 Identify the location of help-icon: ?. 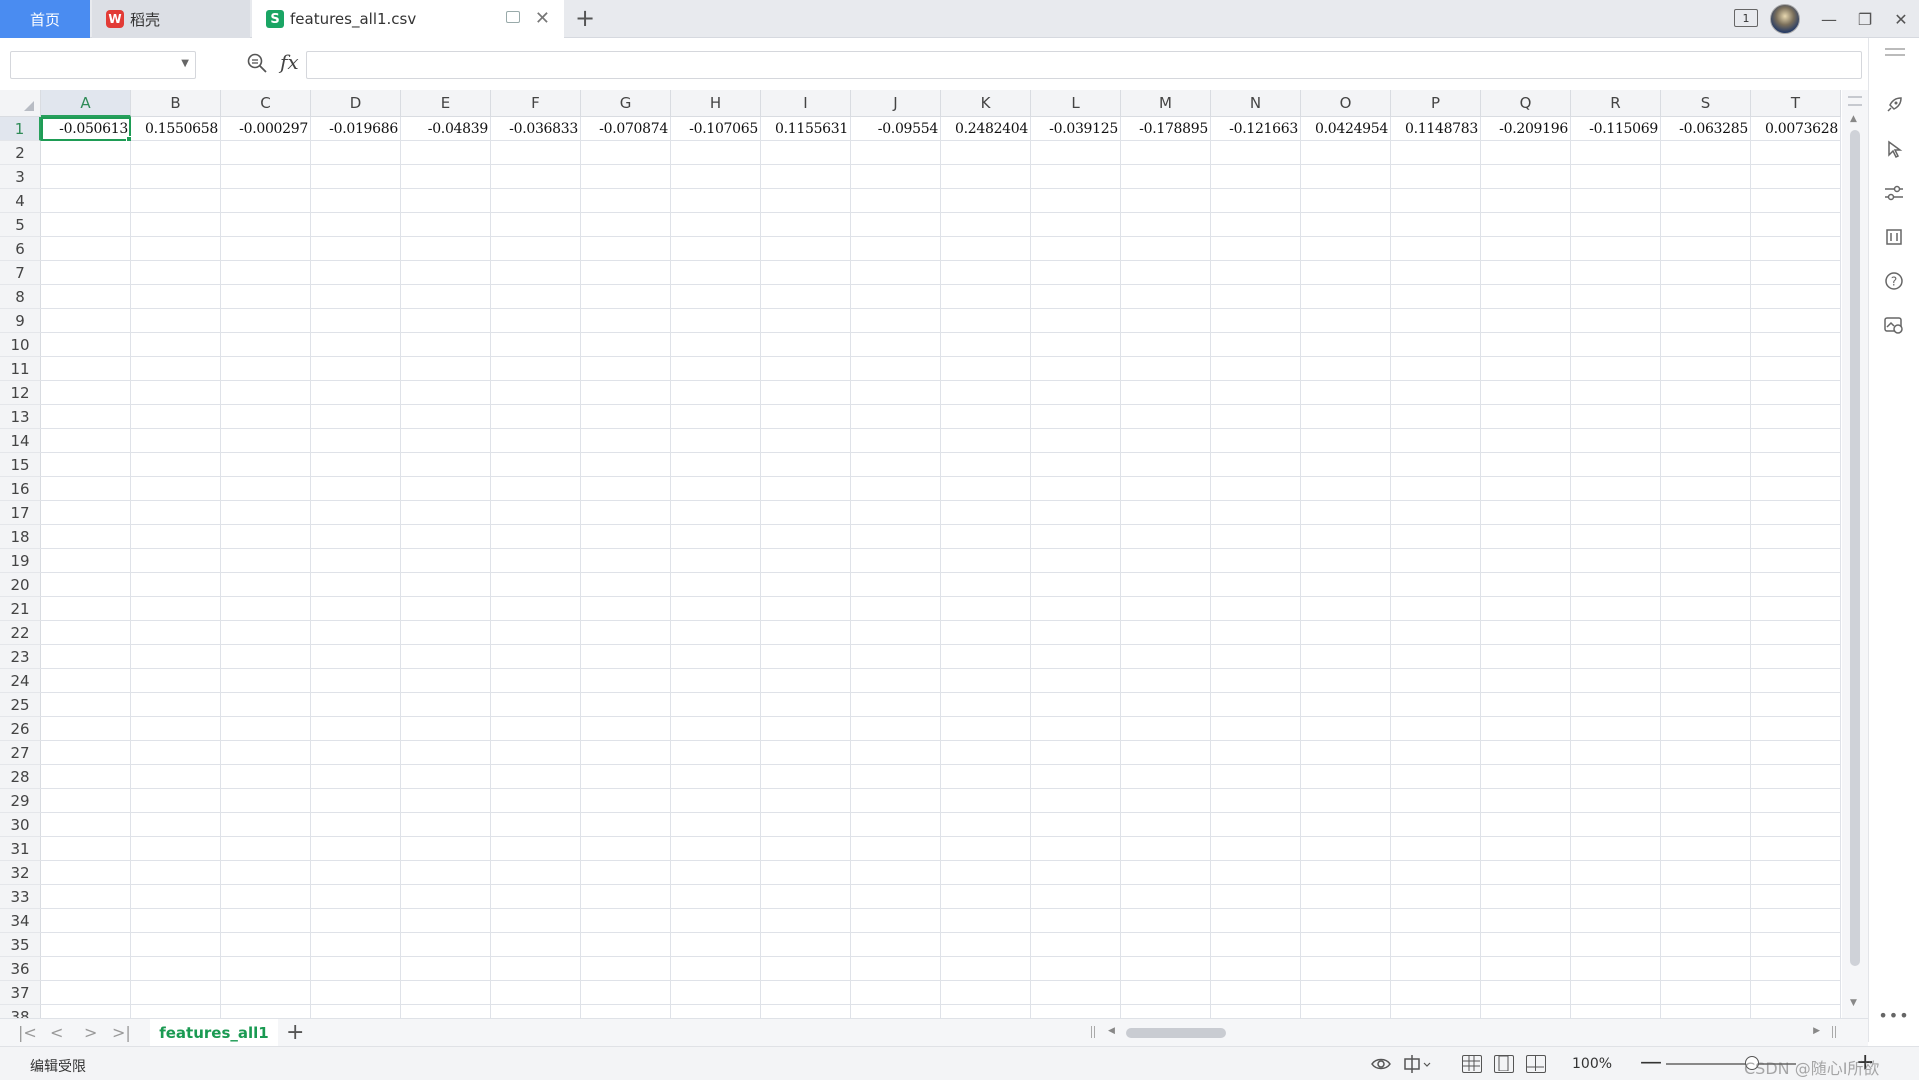
(1894, 281).